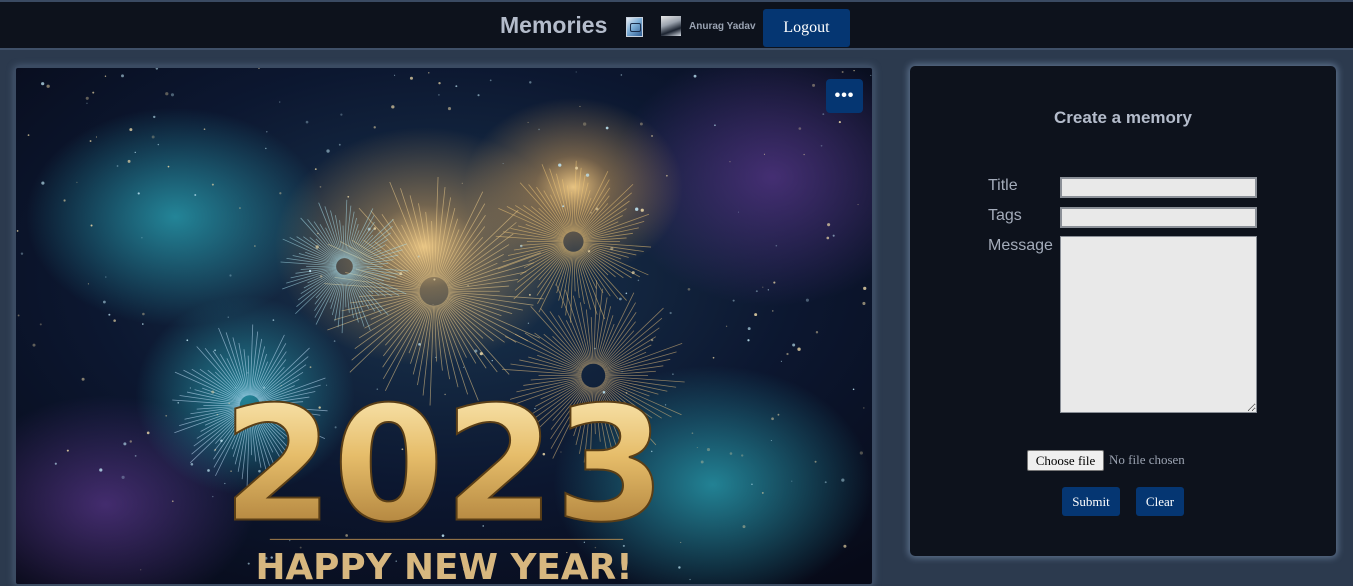 Image resolution: width=1353 pixels, height=586 pixels. What do you see at coordinates (443, 465) in the screenshot?
I see `image-year-text: 2023` at bounding box center [443, 465].